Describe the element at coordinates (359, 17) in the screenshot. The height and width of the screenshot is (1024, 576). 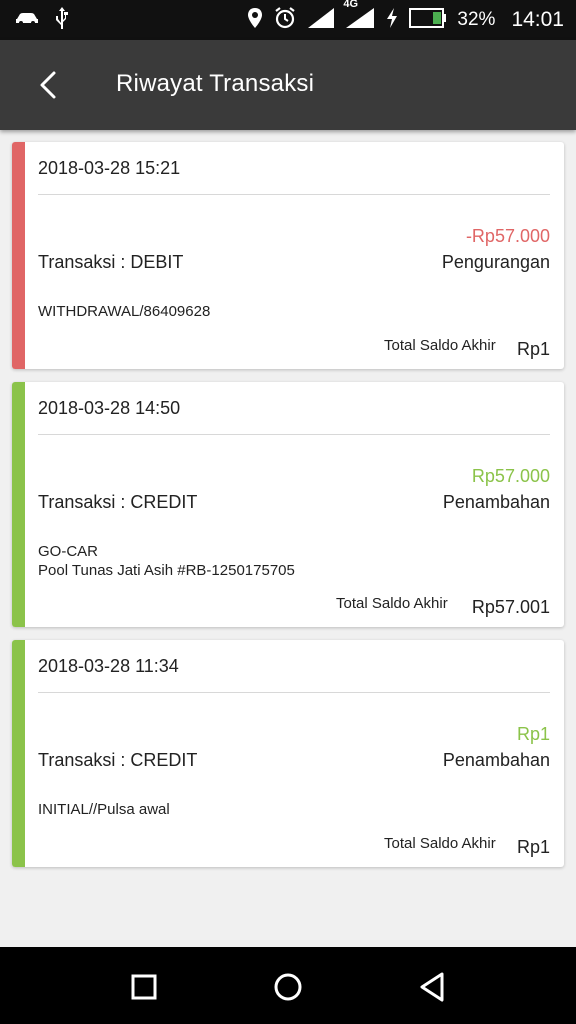
I see `signal-4g-icon: 4G` at that location.